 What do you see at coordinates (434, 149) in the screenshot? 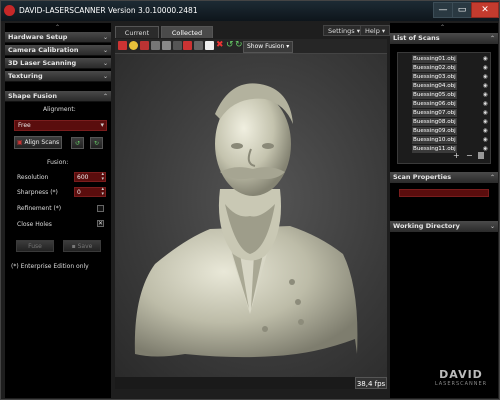
I see `scan-name: Buessing11.obj` at bounding box center [434, 149].